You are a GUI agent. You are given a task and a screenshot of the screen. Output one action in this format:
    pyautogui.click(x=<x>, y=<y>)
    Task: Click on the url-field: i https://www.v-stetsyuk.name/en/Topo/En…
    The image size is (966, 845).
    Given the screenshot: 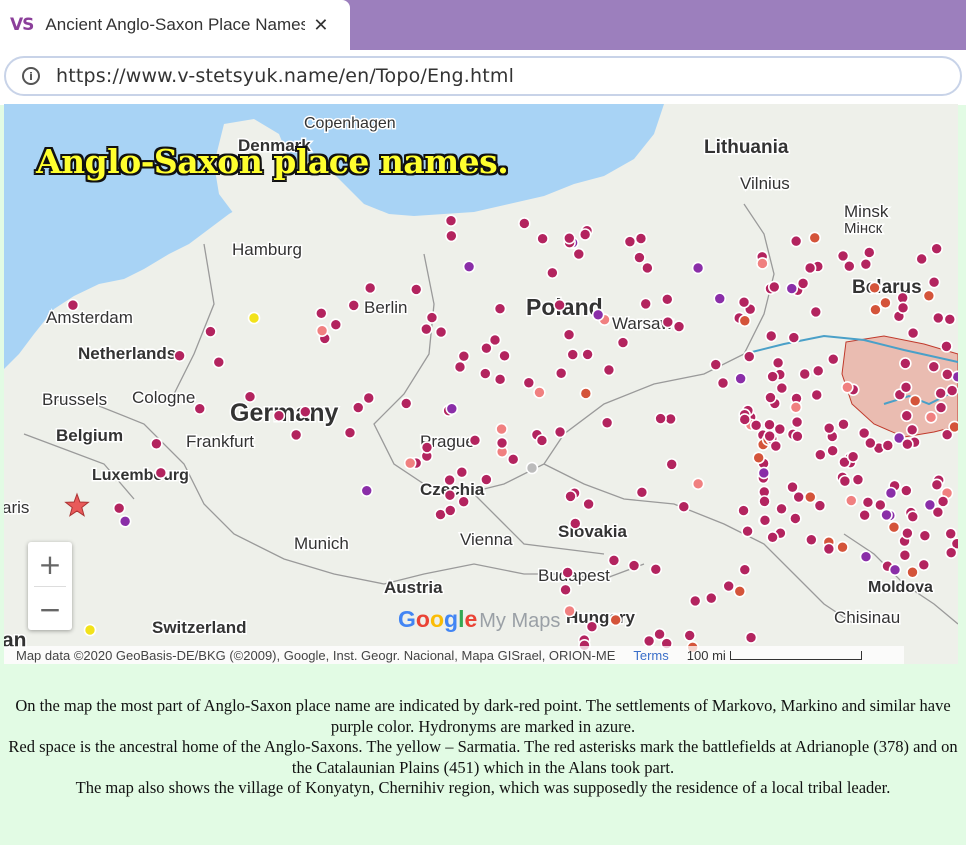 What is the action you would take?
    pyautogui.click(x=483, y=76)
    